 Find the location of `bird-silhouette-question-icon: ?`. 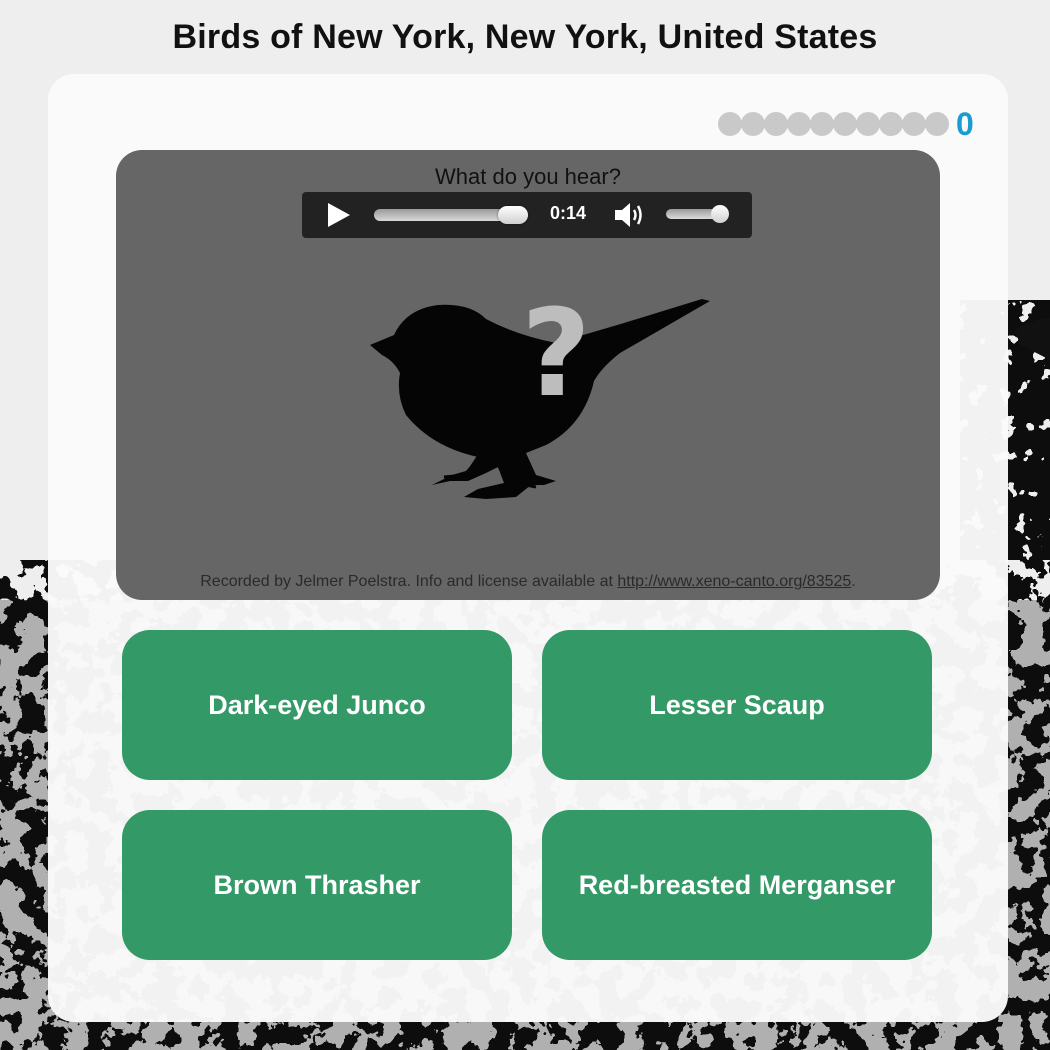

bird-silhouette-question-icon: ? is located at coordinates (540, 392).